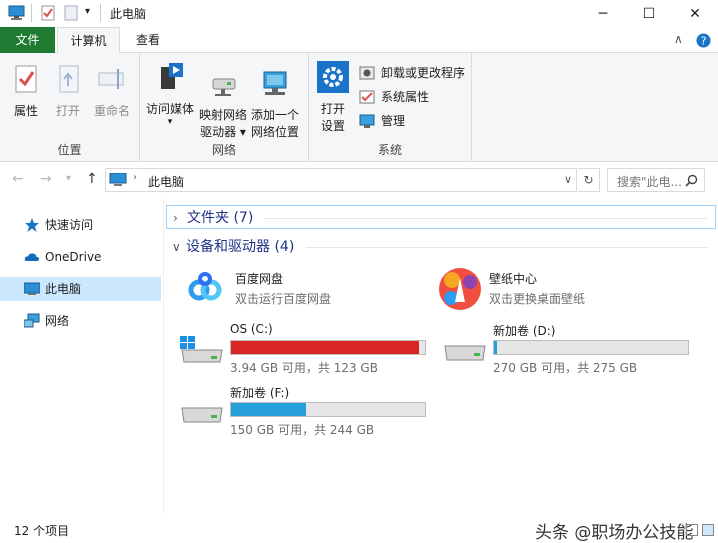 The height and width of the screenshot is (543, 718). Describe the element at coordinates (71, 13) in the screenshot. I see `new-folder-icon` at that location.